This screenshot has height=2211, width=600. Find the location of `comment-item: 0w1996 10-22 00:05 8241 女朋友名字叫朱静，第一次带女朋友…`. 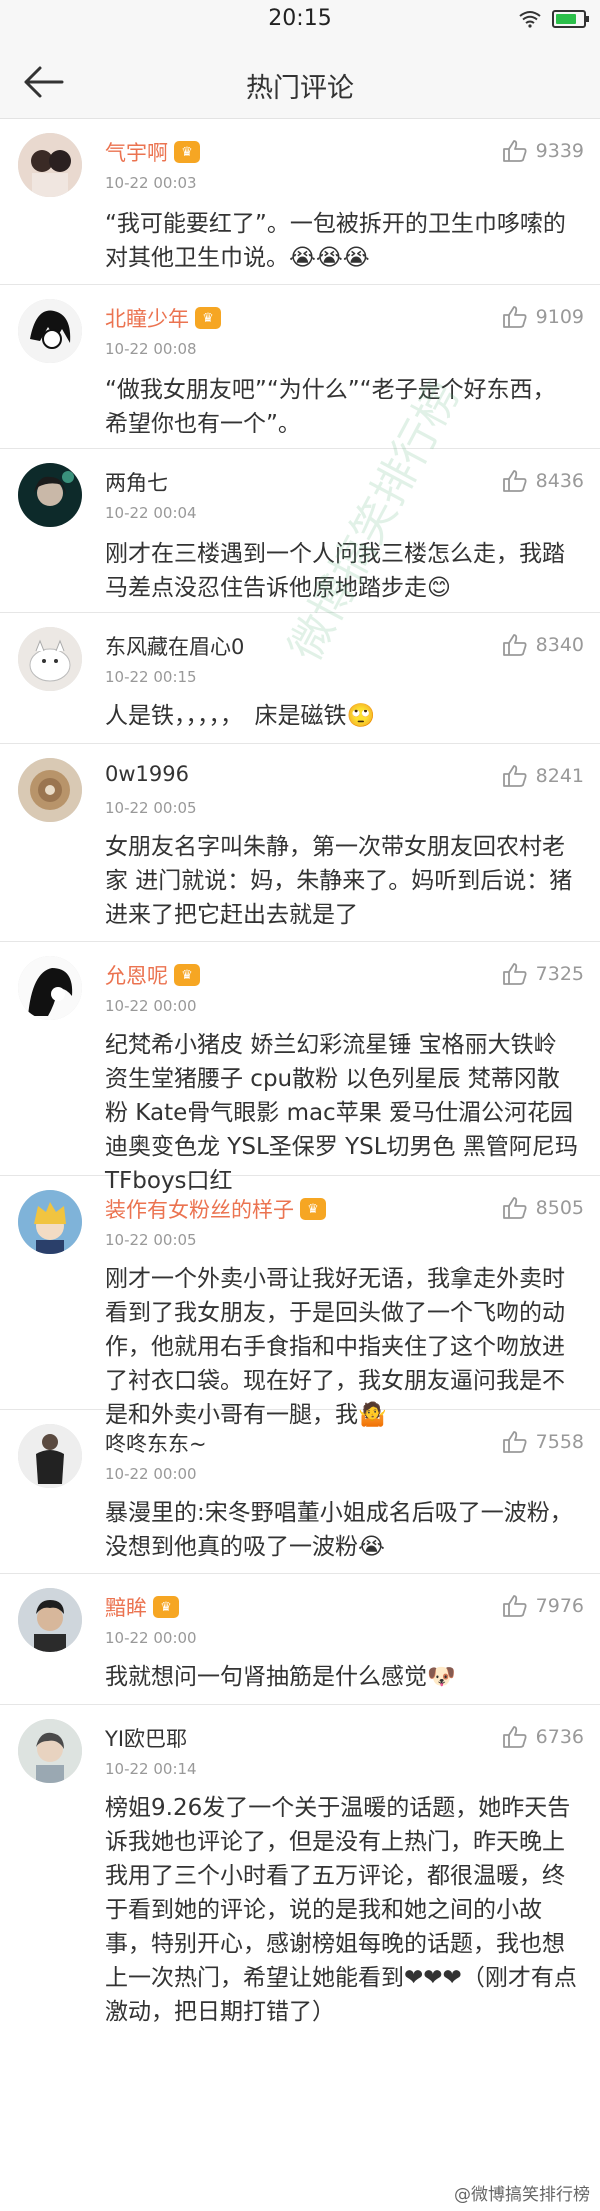

comment-item: 0w1996 10-22 00:05 8241 女朋友名字叫朱静，第一次带女朋友… is located at coordinates (300, 843).